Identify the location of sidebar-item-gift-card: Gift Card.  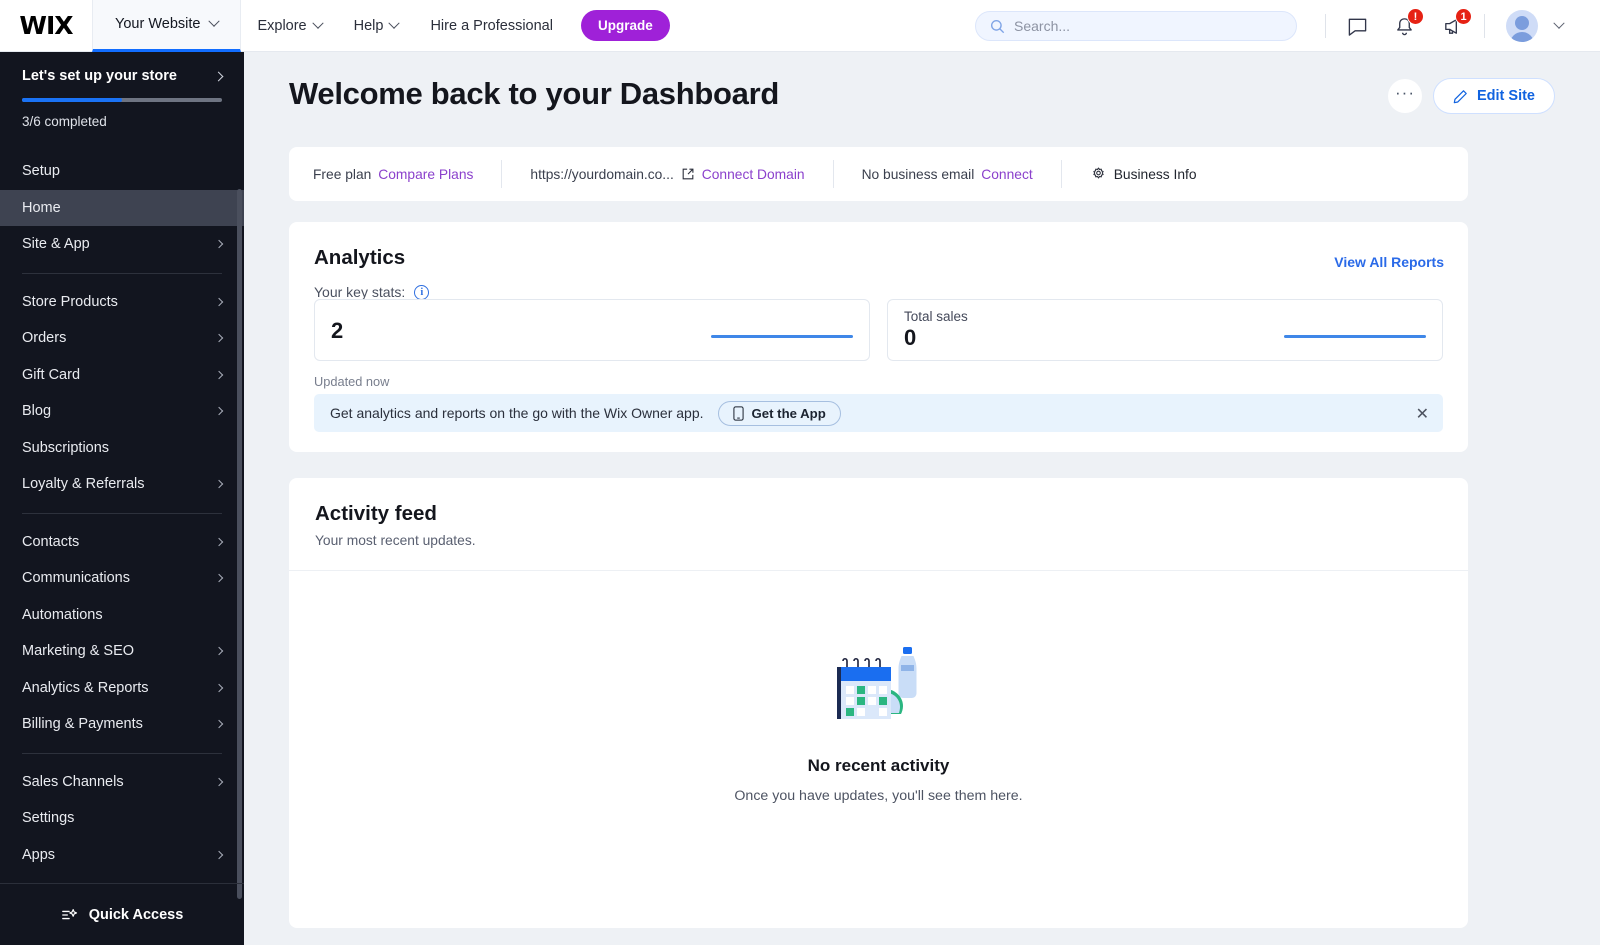
(122, 375).